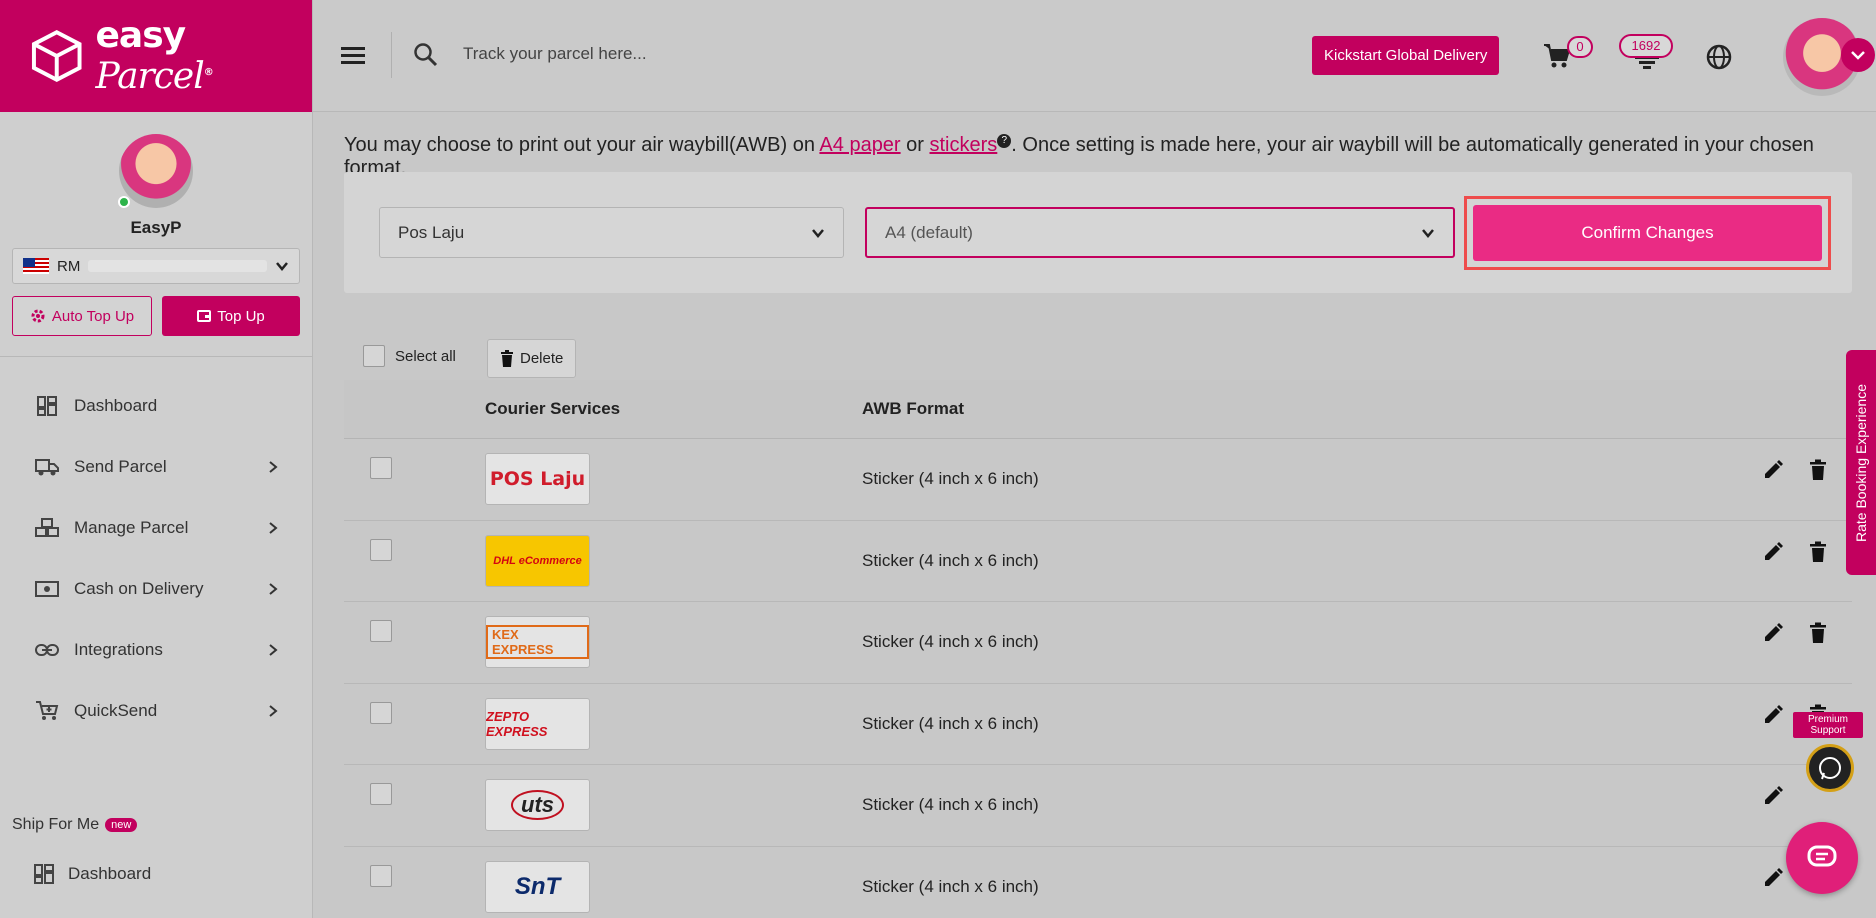  I want to click on sidebar-item-label: Integrations, so click(118, 649).